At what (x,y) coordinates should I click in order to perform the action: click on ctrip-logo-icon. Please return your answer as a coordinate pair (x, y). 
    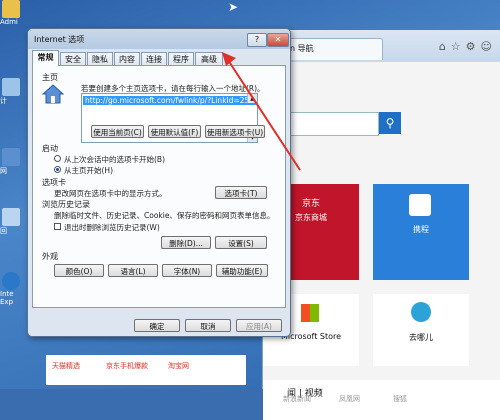
    Looking at the image, I should click on (420, 205).